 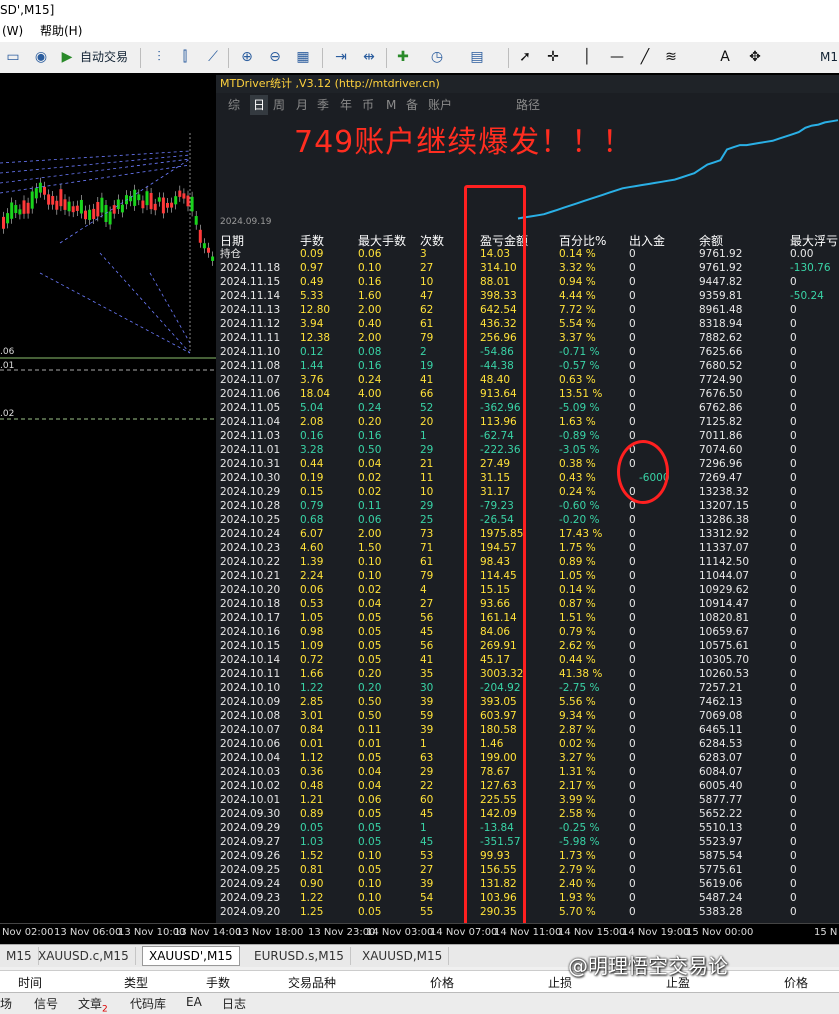 I want to click on price-label: .06, so click(x=7, y=352).